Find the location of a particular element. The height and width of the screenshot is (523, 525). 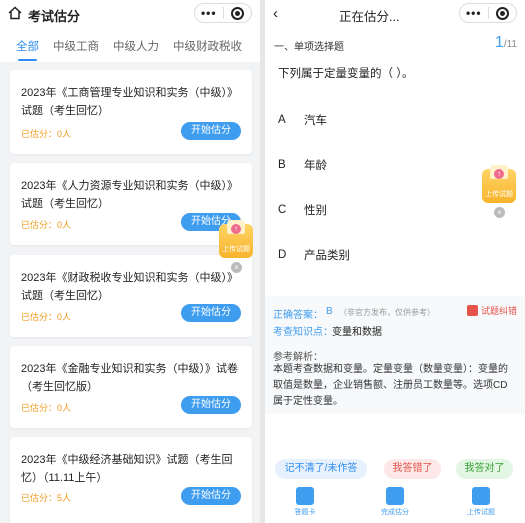

question-text: 下列属于定量变量的（ ）。 is located at coordinates (346, 74).